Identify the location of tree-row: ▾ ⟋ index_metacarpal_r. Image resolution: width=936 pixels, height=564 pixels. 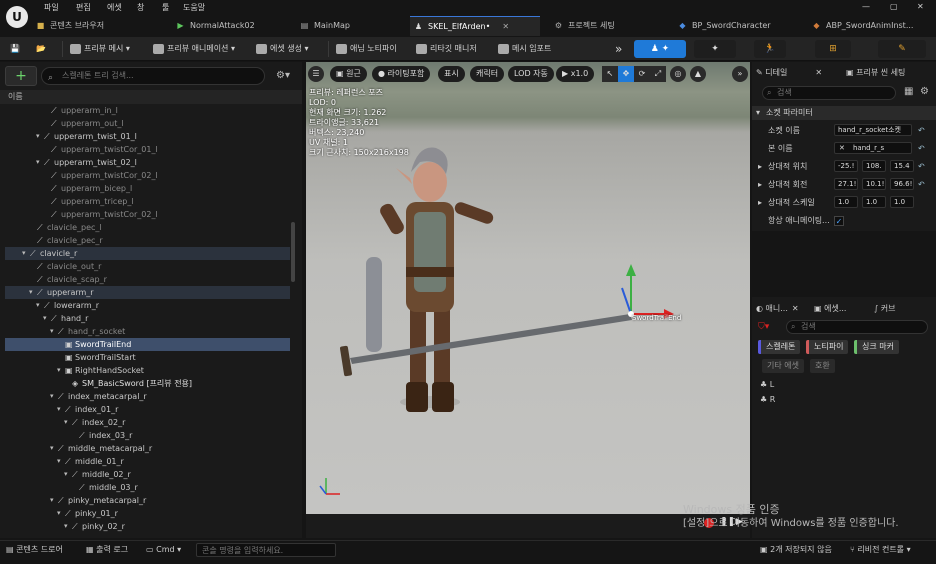
(147, 396).